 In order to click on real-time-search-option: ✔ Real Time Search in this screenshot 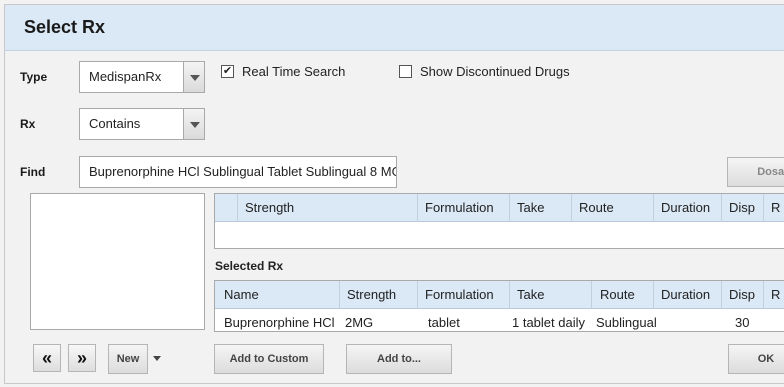, I will do `click(283, 71)`.